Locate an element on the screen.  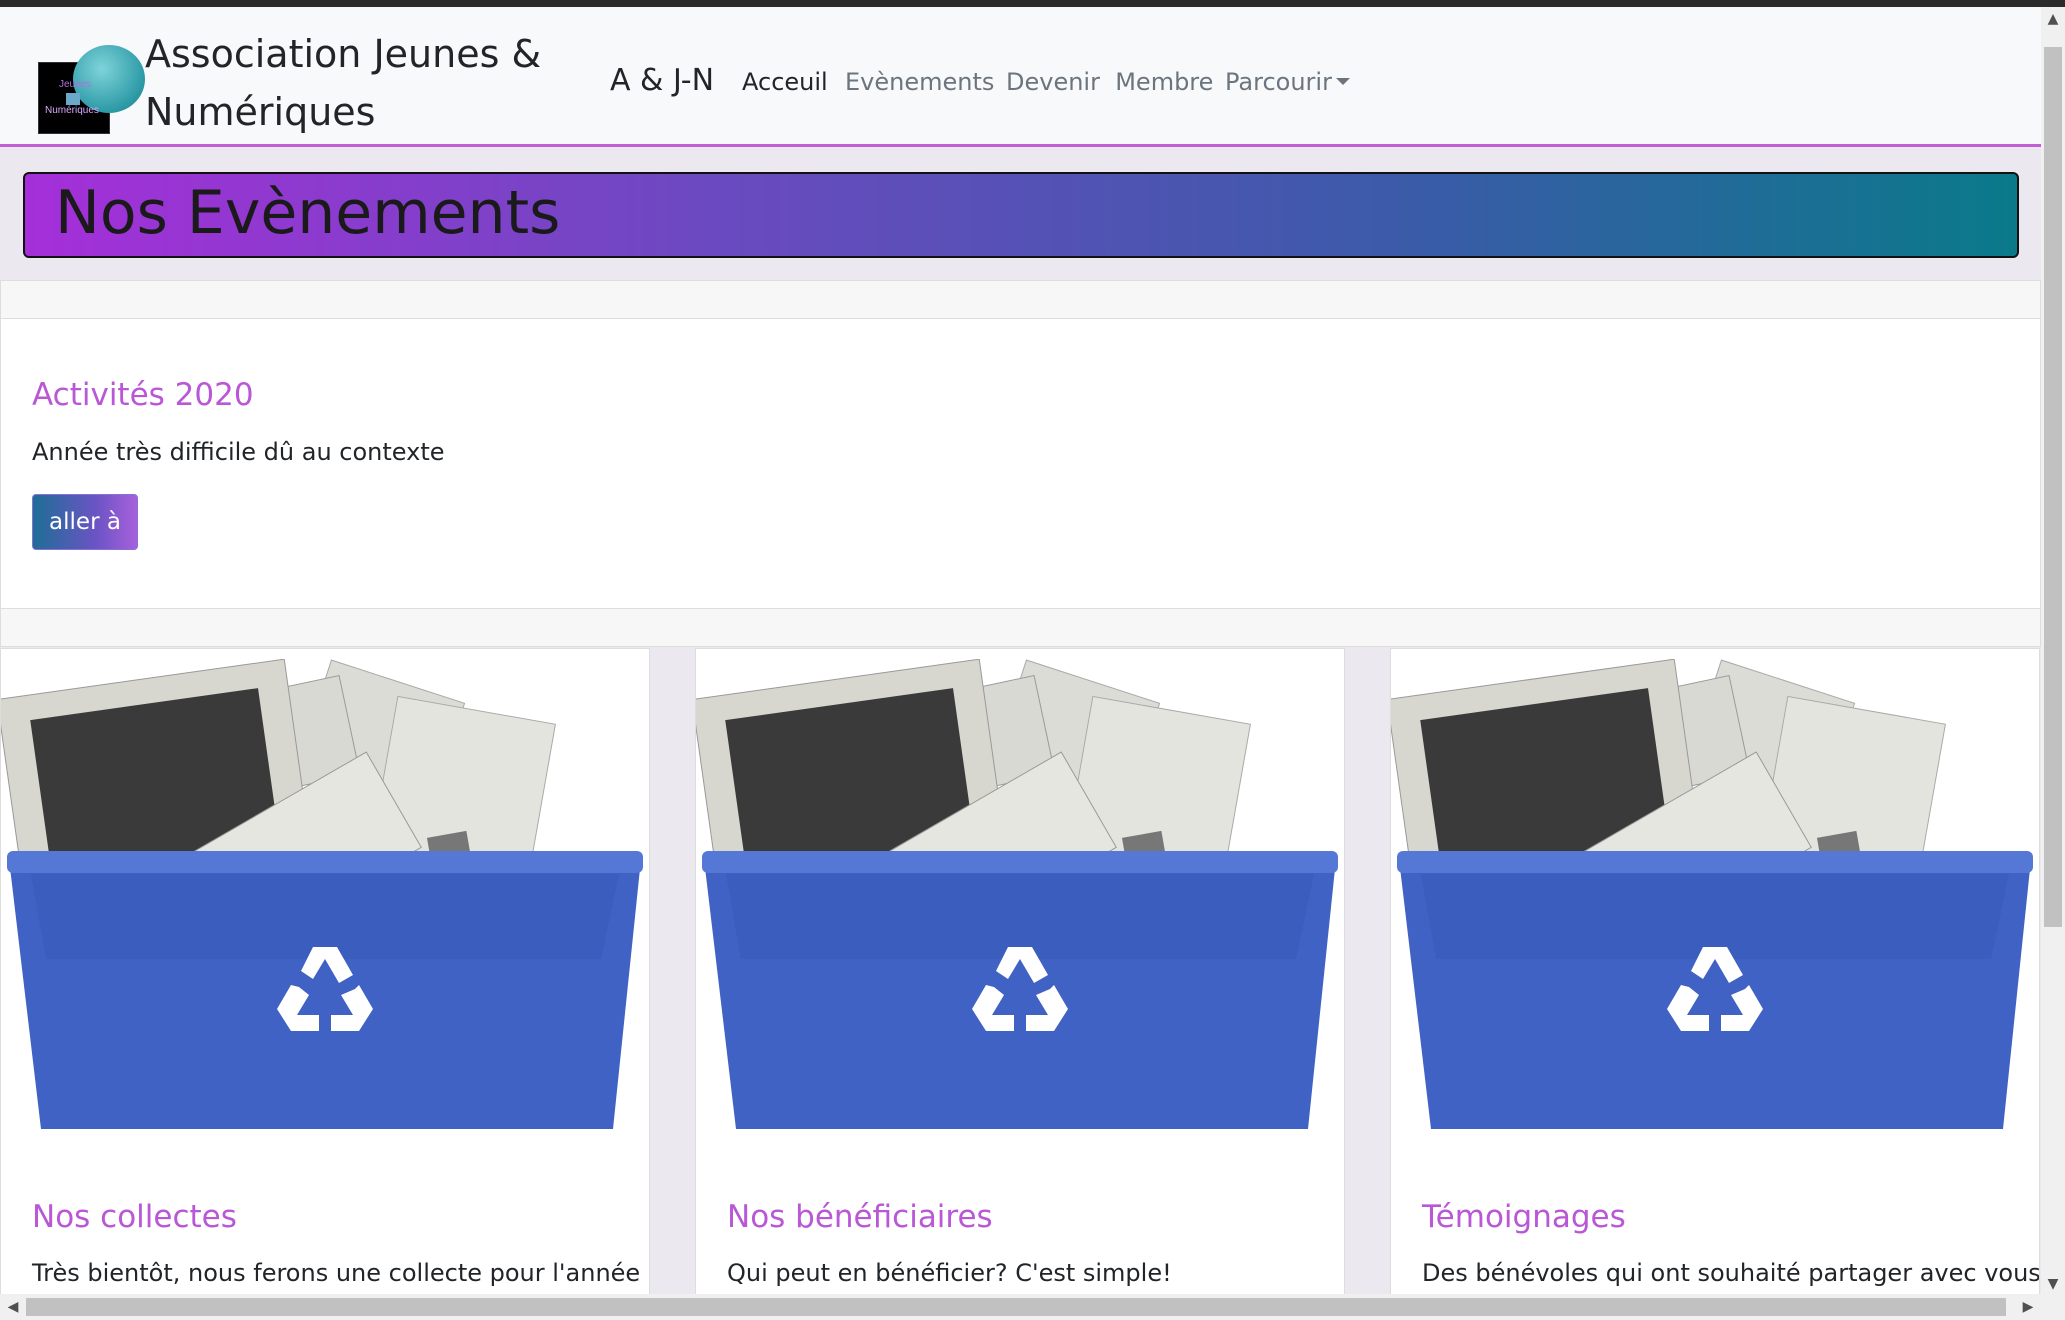
page-title: Nos Evènements is located at coordinates (308, 213).